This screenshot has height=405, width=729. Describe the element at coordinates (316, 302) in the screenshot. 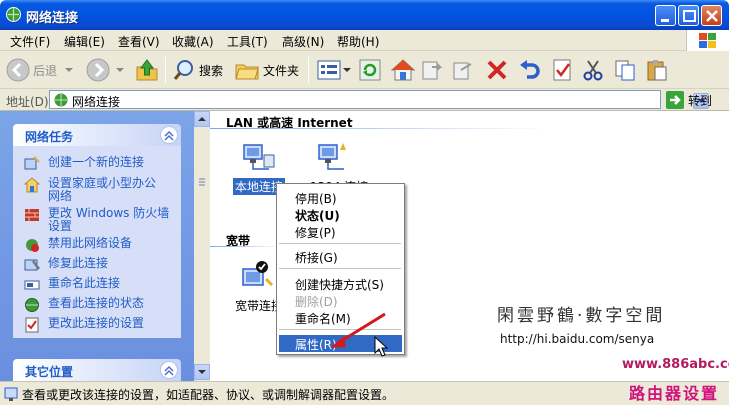

I see `ctx-delete: 删除(D)` at that location.